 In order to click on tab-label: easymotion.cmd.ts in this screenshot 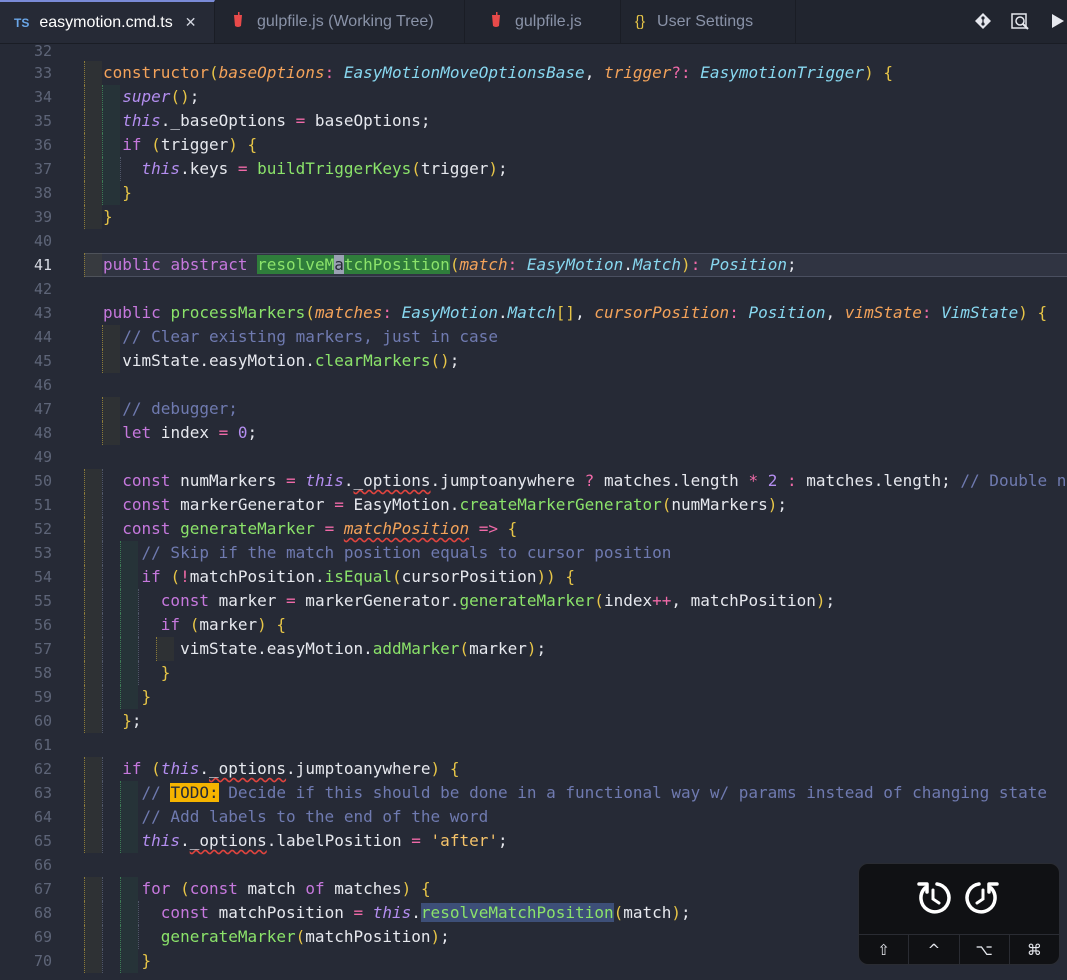, I will do `click(106, 22)`.